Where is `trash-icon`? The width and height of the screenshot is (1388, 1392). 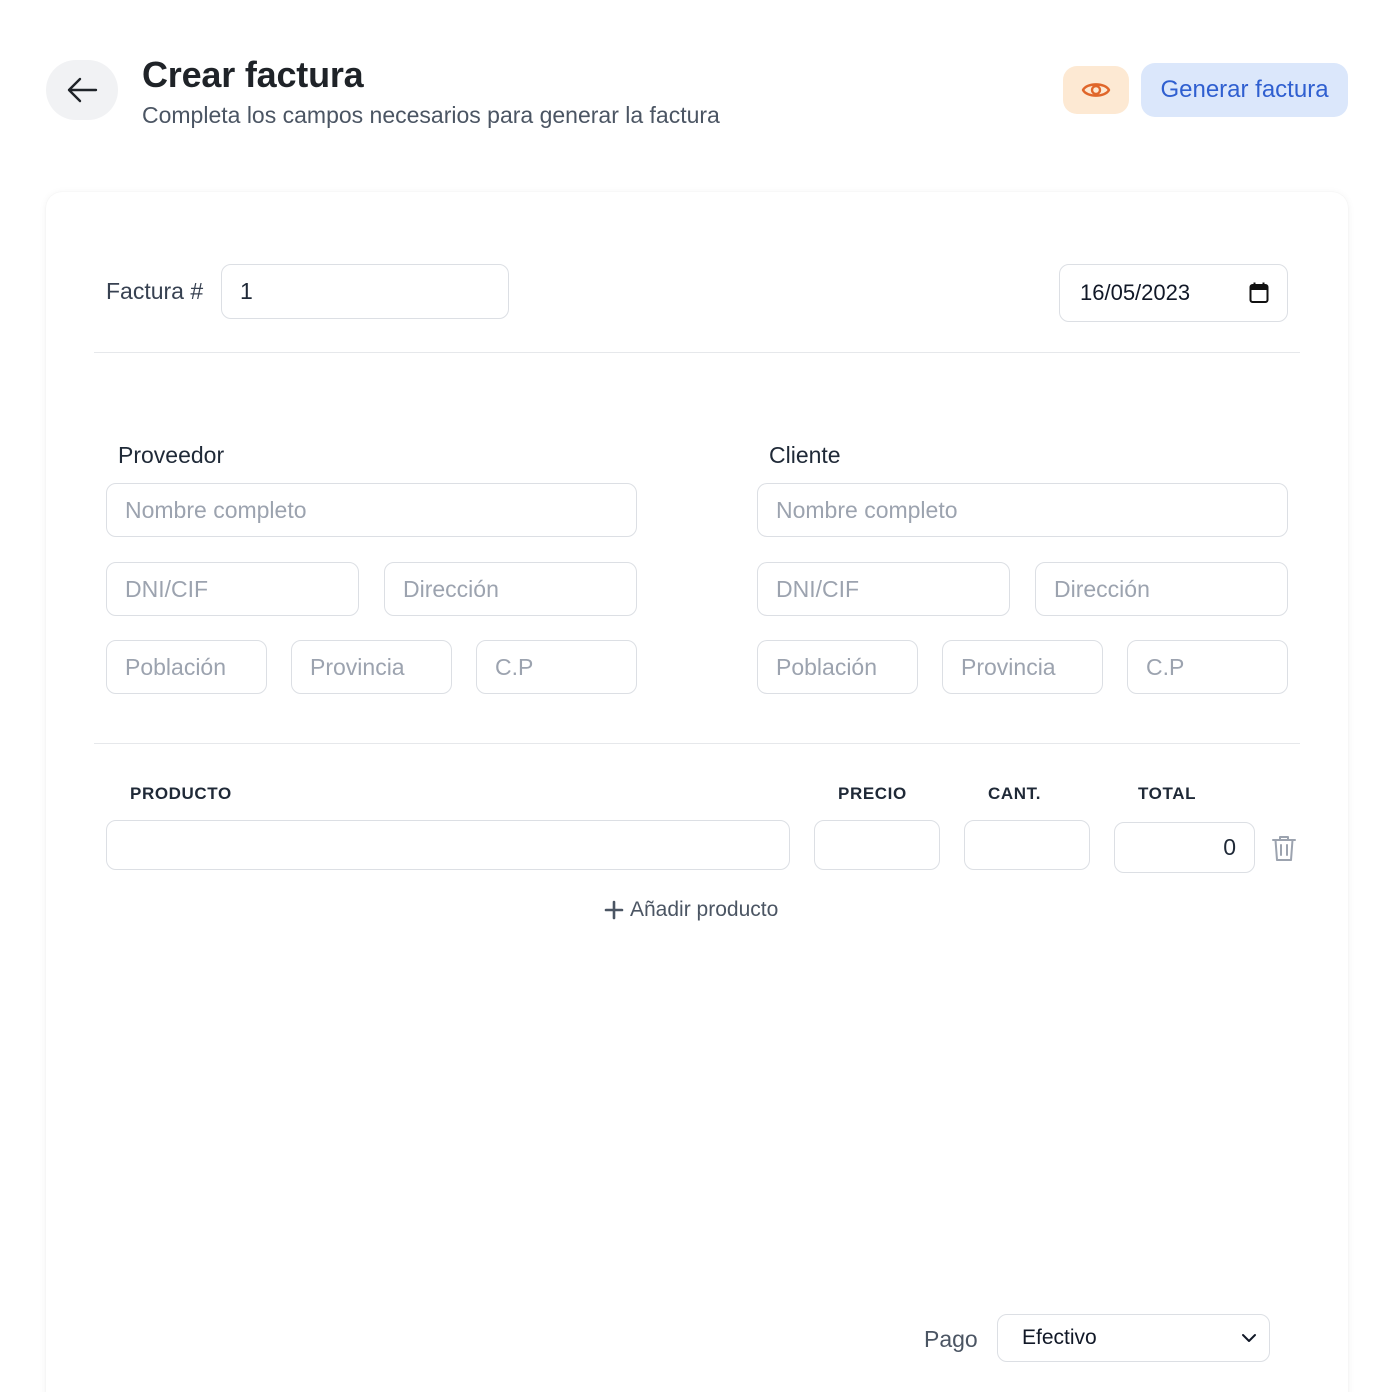 trash-icon is located at coordinates (1284, 848).